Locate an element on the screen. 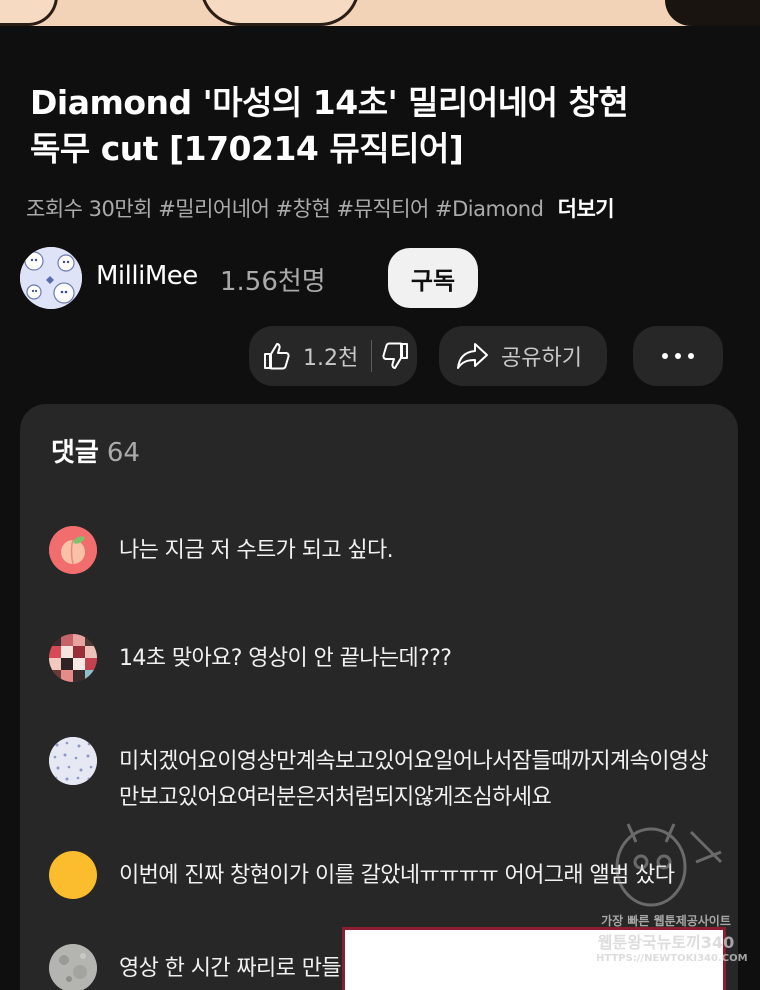 This screenshot has height=990, width=760. comments-count: 64 is located at coordinates (123, 453).